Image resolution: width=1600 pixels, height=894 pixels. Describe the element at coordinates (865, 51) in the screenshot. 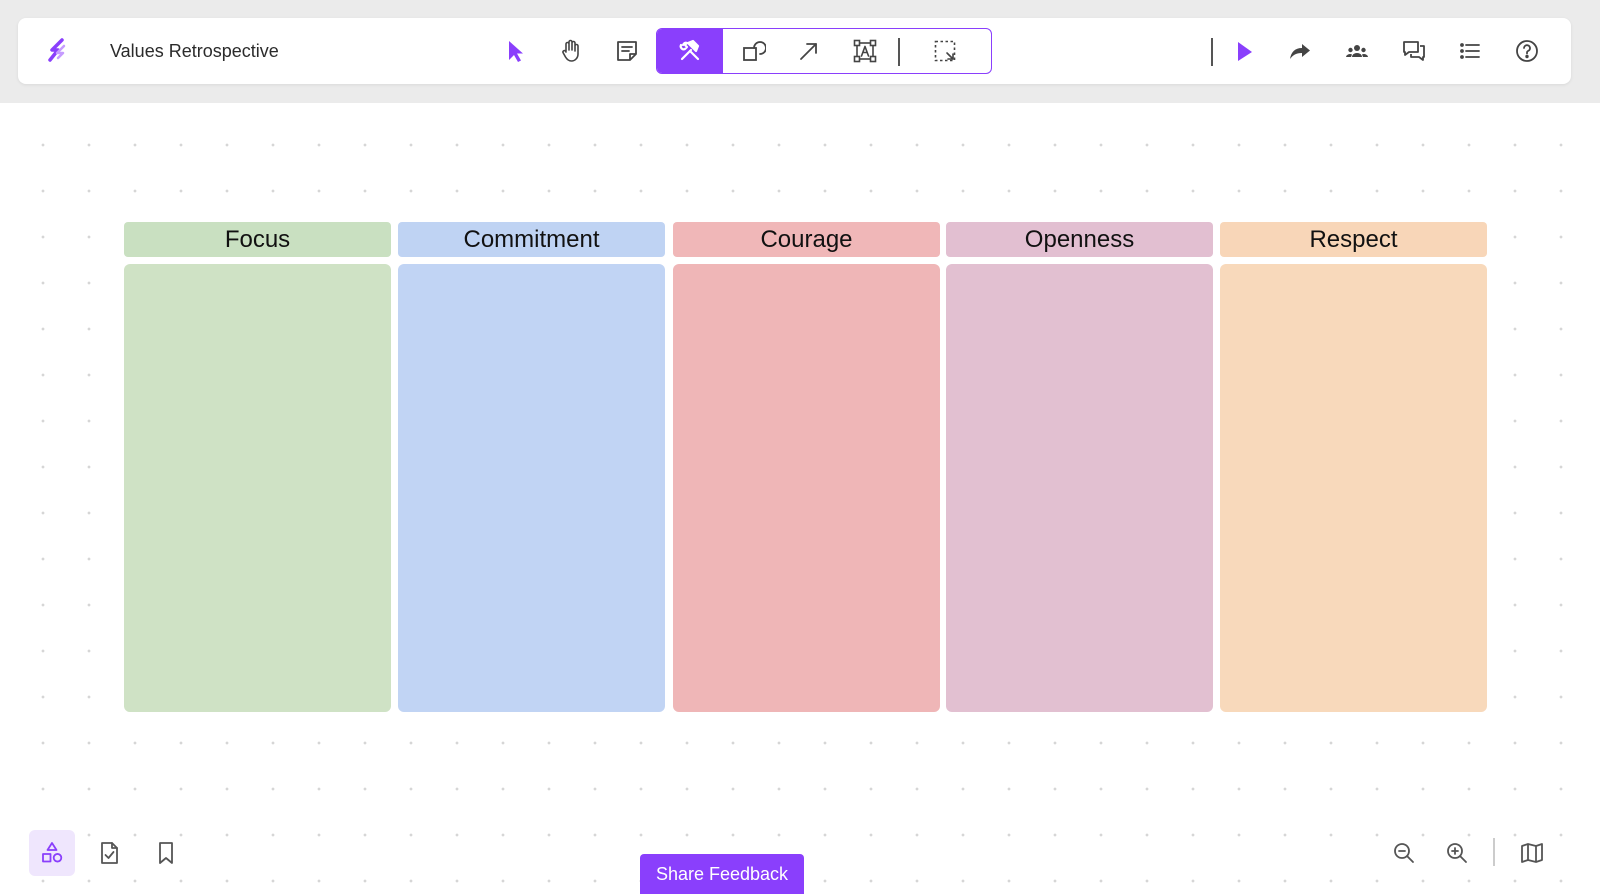

I see `text-box-icon` at that location.